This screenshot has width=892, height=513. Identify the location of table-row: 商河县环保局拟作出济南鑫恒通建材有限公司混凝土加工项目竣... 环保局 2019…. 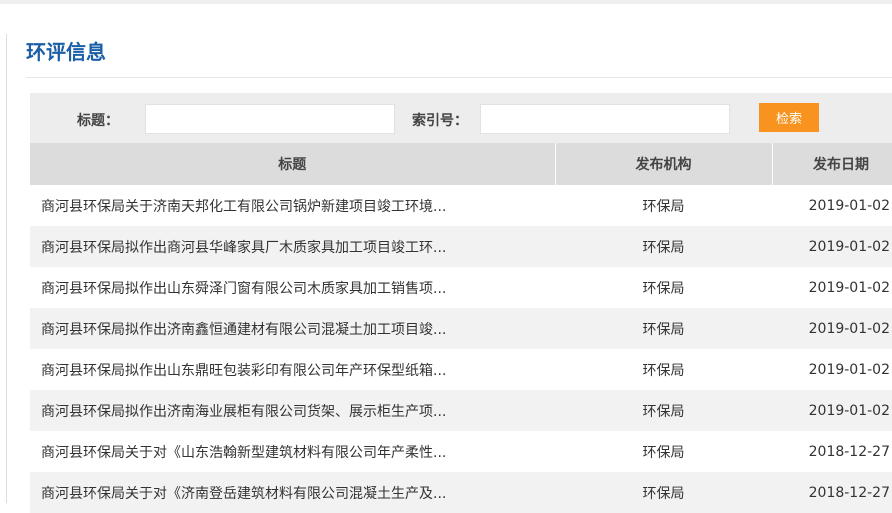
(461, 328).